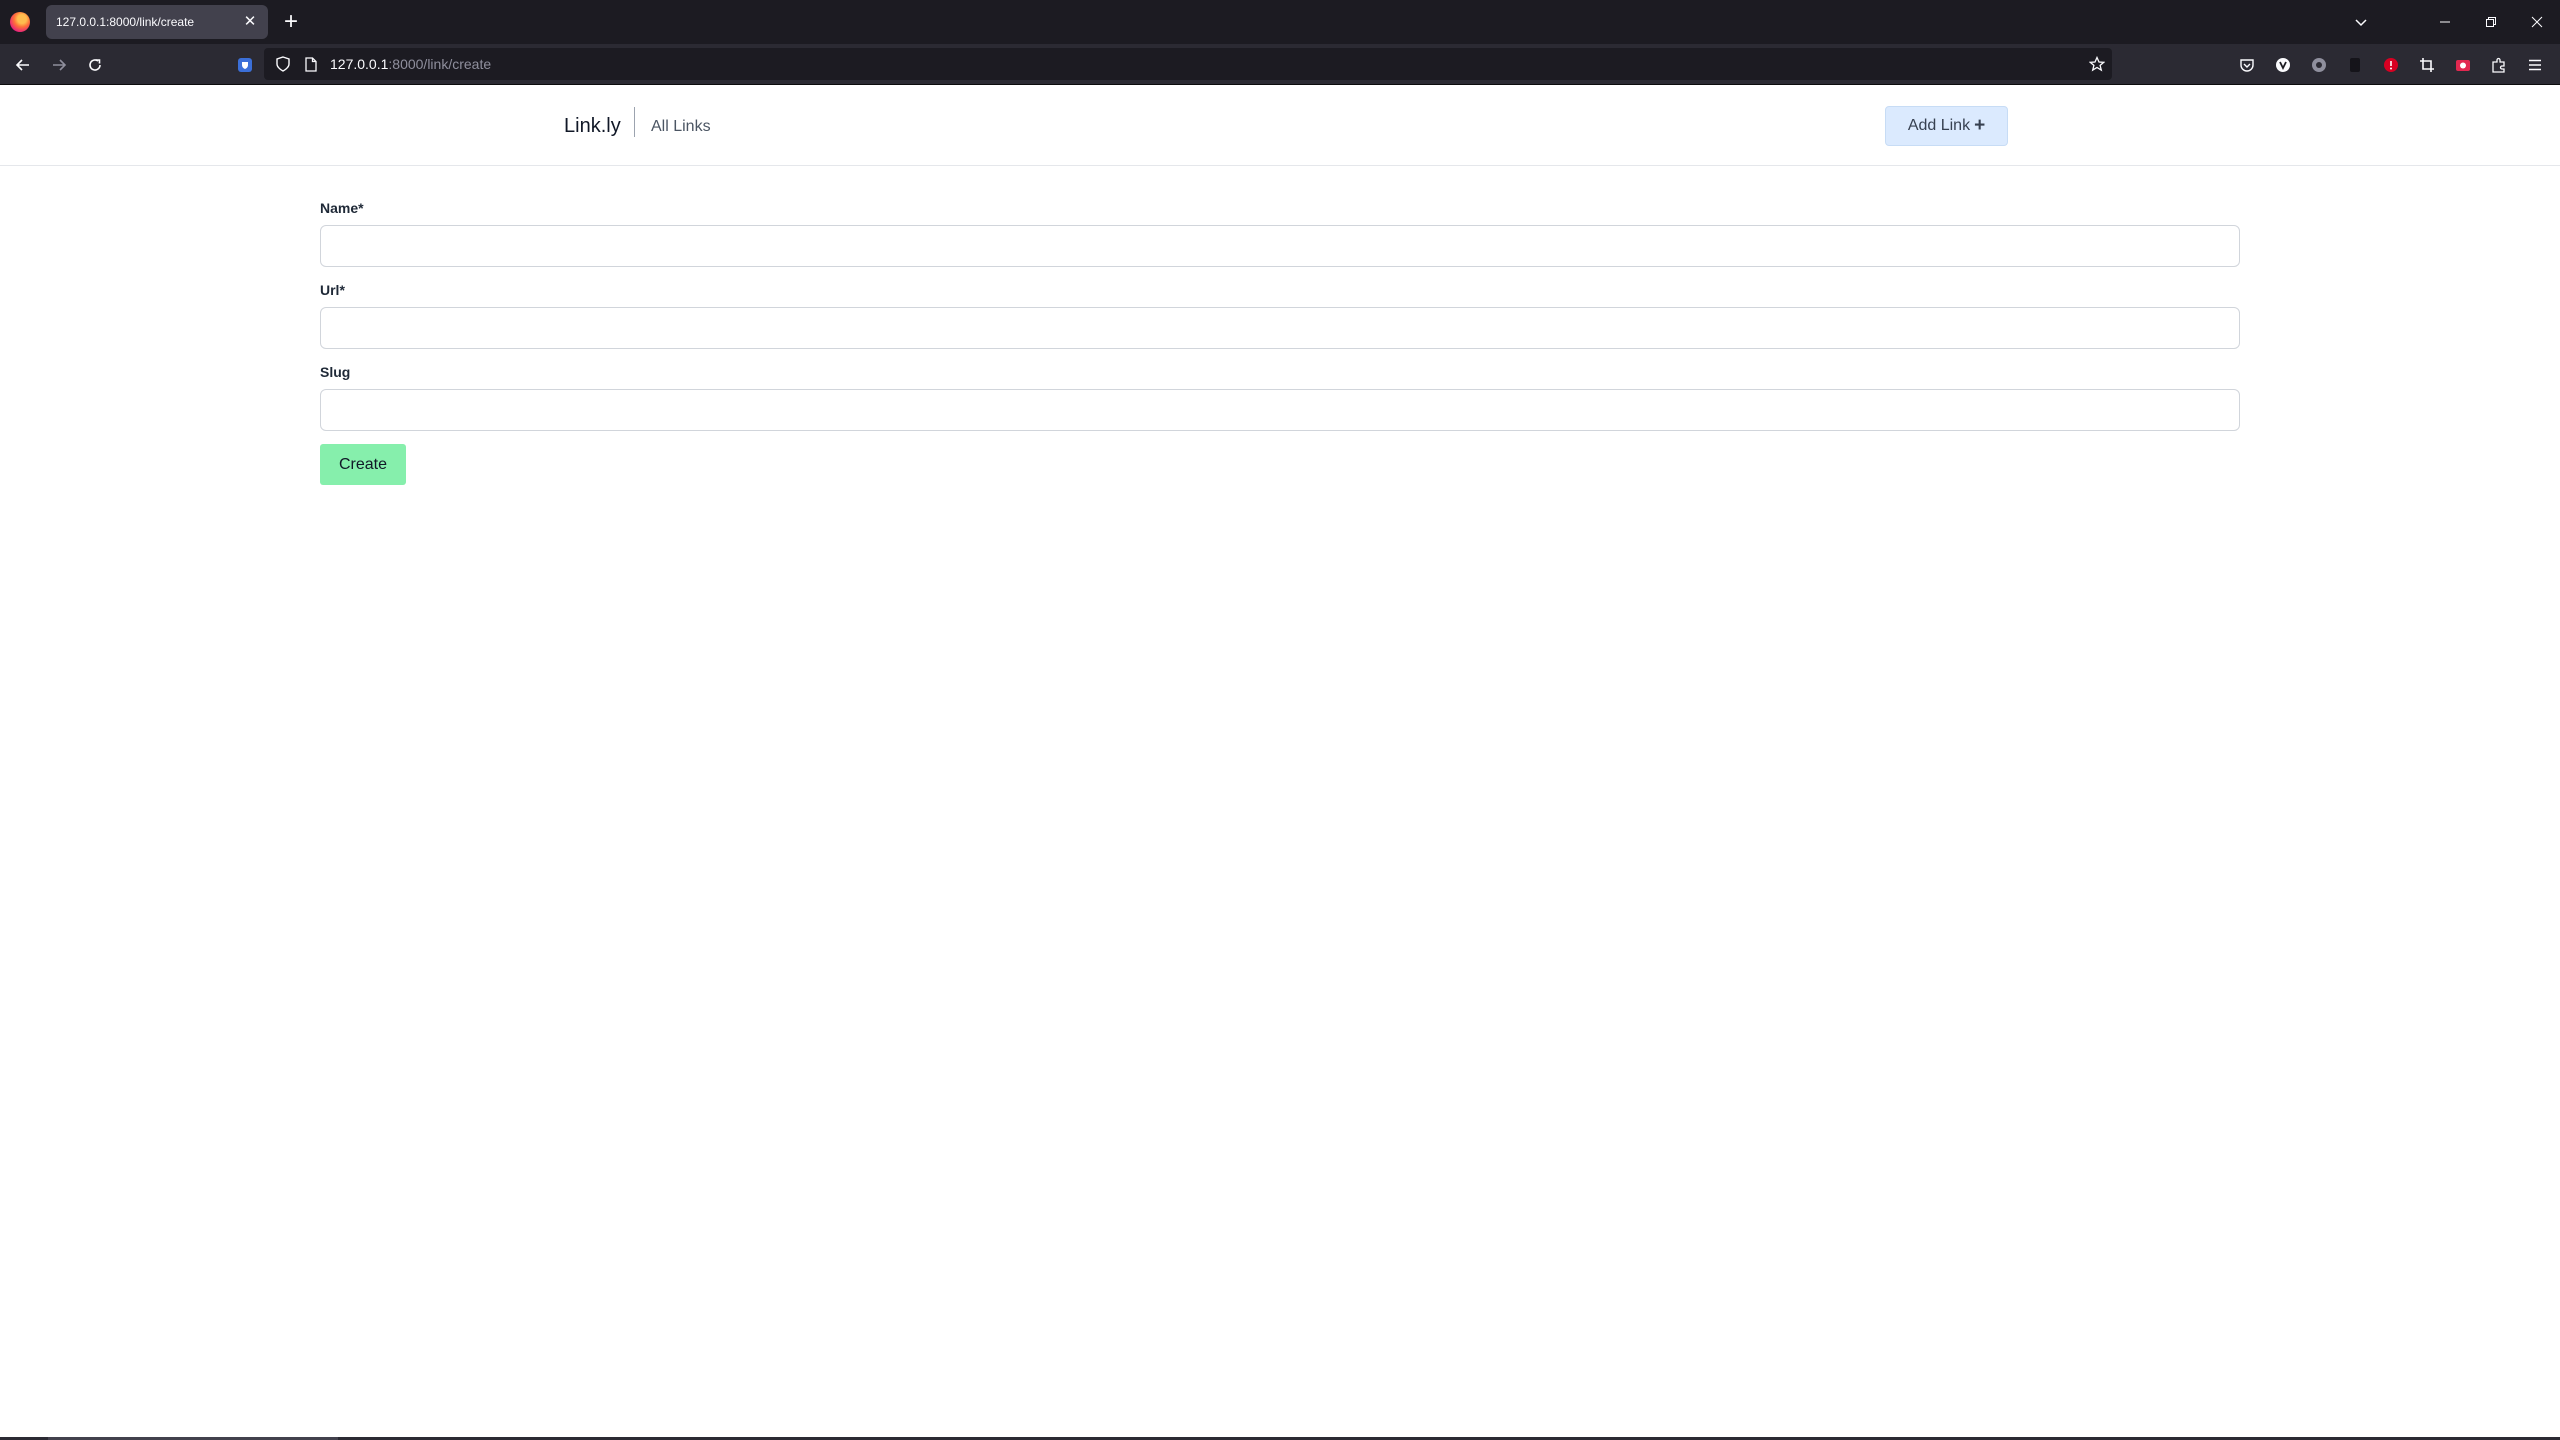 The width and height of the screenshot is (2560, 1440). I want to click on browser-tab-active: 127.0.0.1:8000/link/create ✕, so click(157, 22).